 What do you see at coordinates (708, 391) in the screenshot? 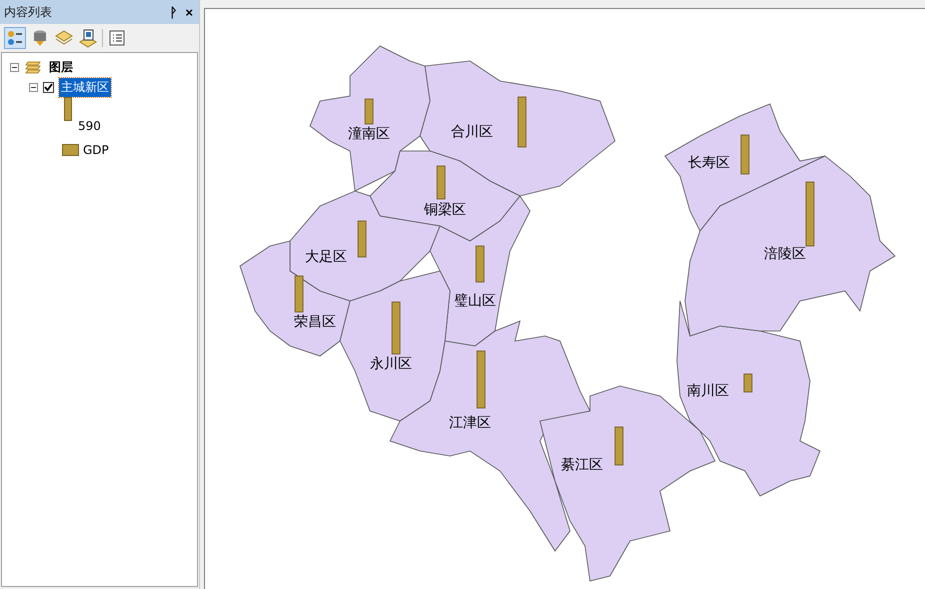
I see `district-label: 南川区` at bounding box center [708, 391].